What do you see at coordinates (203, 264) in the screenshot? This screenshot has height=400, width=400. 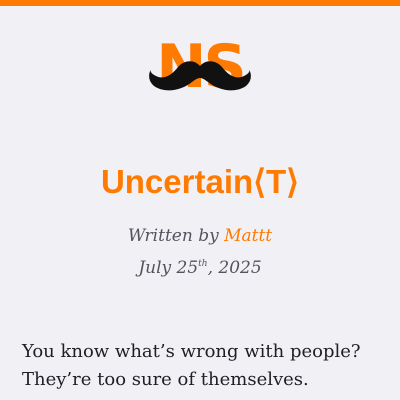 I see `date-ordinal: th` at bounding box center [203, 264].